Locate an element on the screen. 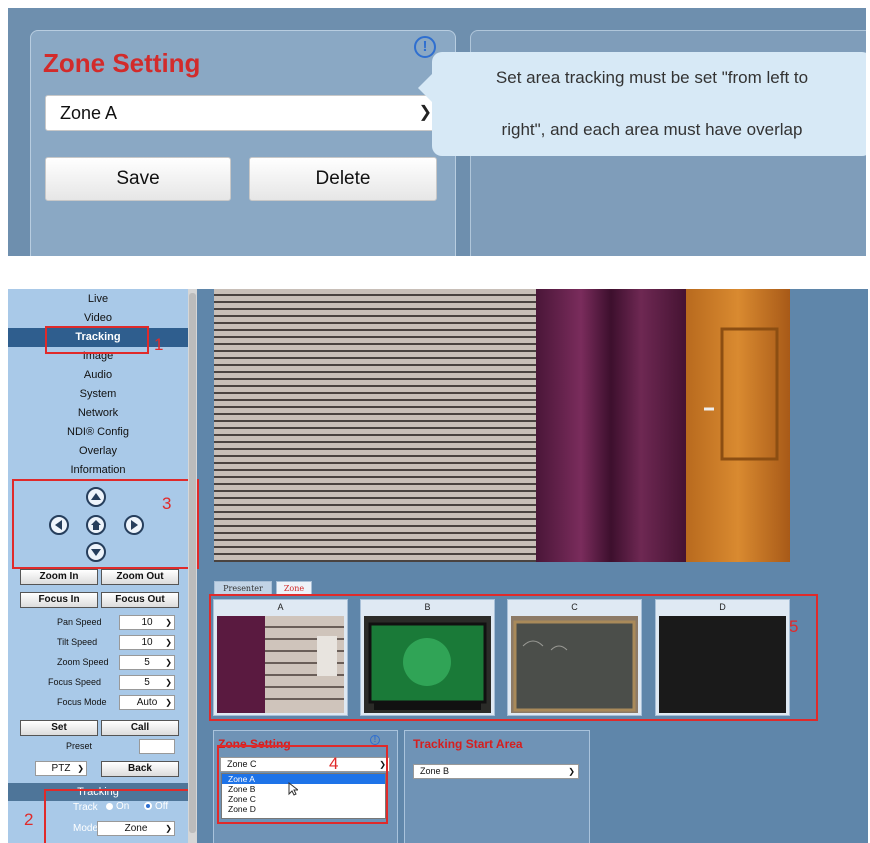  home-button is located at coordinates (96, 525).